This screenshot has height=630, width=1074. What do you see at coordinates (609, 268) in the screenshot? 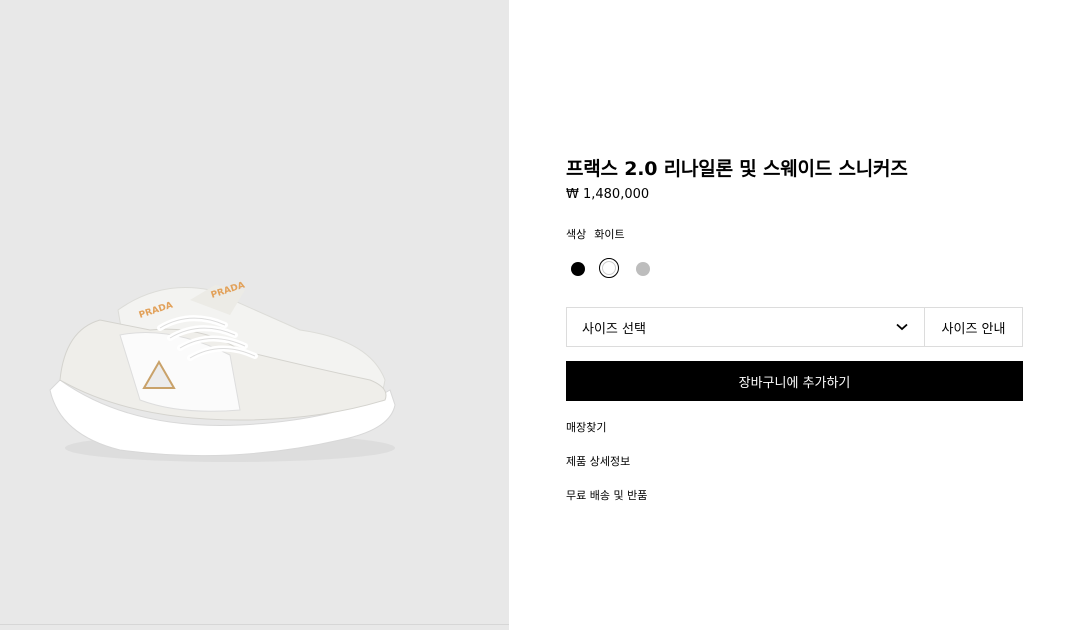
I see `swatch-white` at bounding box center [609, 268].